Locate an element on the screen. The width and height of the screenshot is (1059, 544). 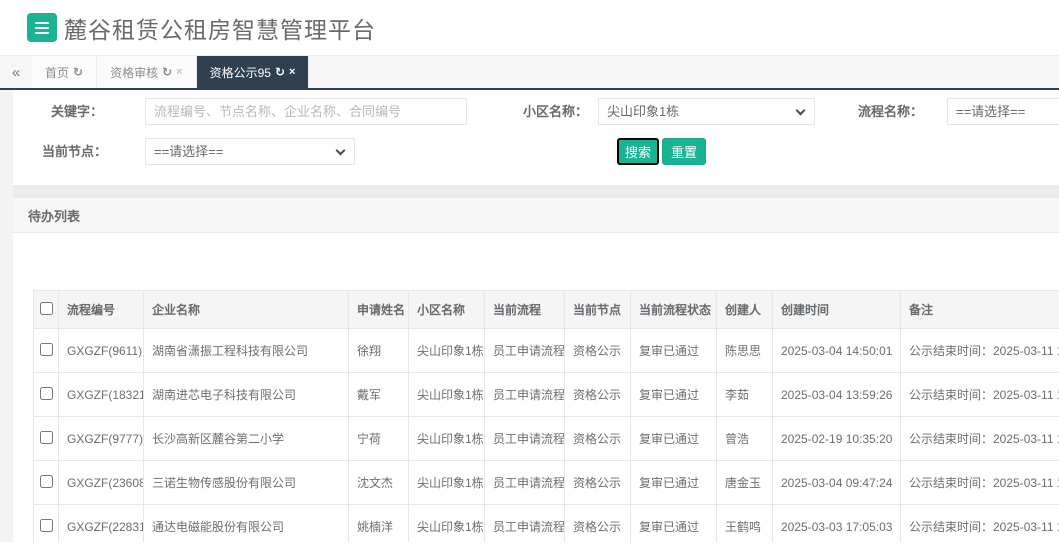
cell-code: GXGZF(22831) is located at coordinates (101, 523).